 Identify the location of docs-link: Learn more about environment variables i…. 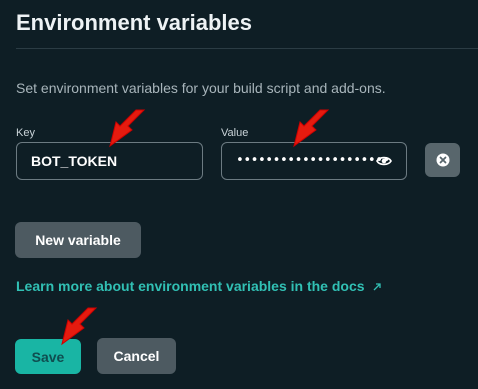
(199, 286).